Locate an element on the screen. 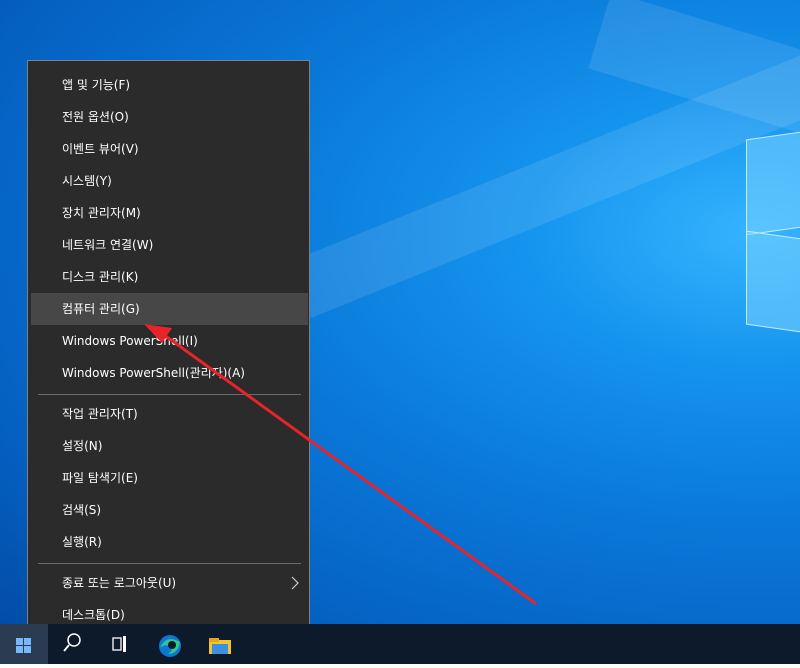 This screenshot has height=668, width=800. taskbar is located at coordinates (400, 644).